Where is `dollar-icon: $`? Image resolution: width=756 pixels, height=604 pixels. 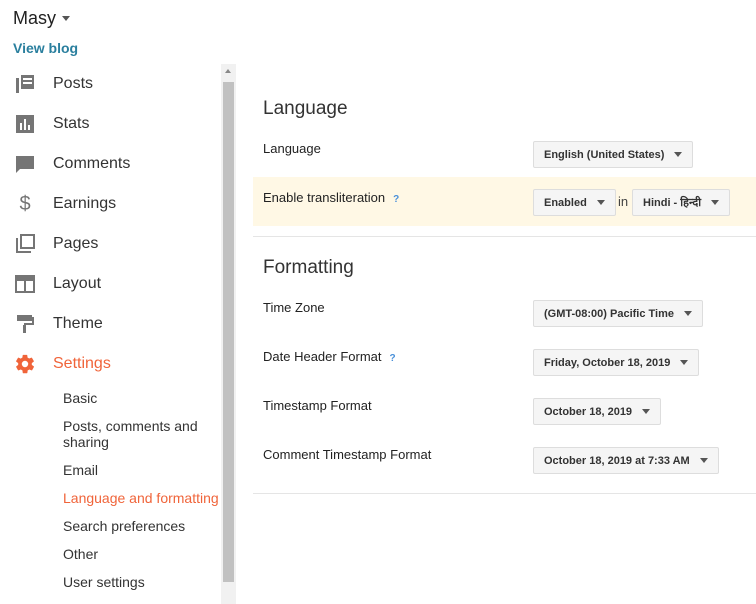 dollar-icon: $ is located at coordinates (25, 203).